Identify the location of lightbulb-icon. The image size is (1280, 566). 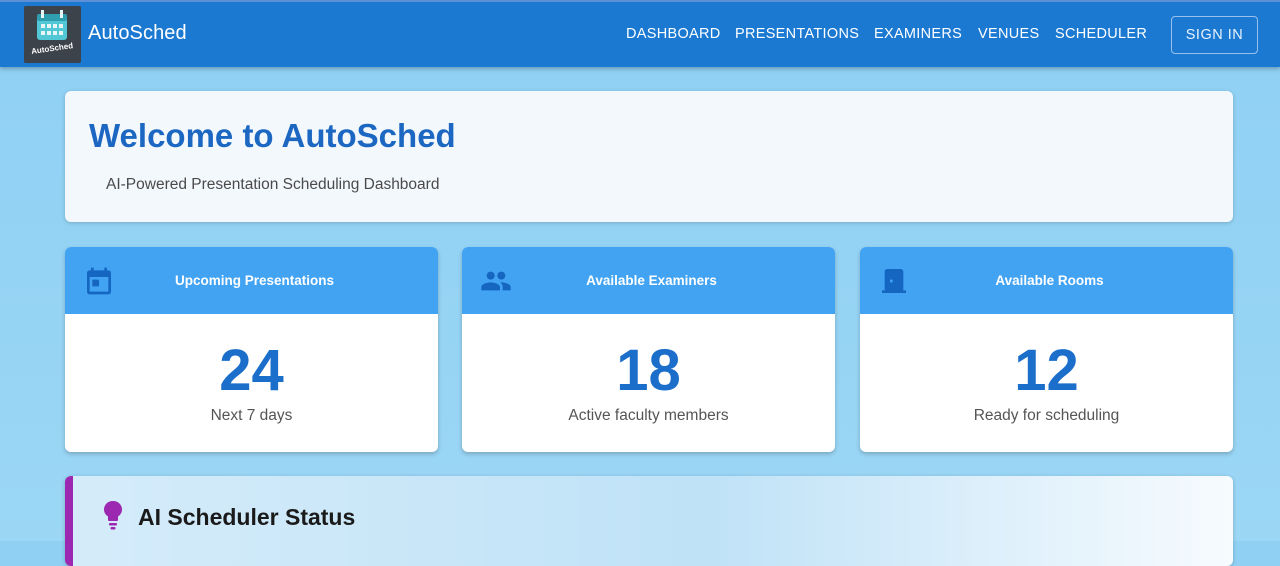
(113, 515).